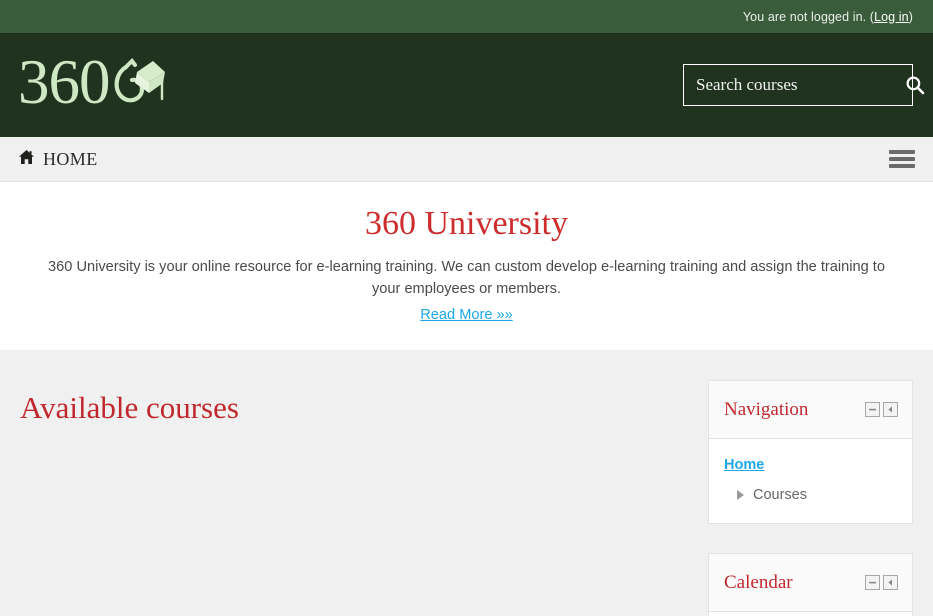 This screenshot has height=616, width=933. I want to click on site-logo: 360, so click(92, 85).